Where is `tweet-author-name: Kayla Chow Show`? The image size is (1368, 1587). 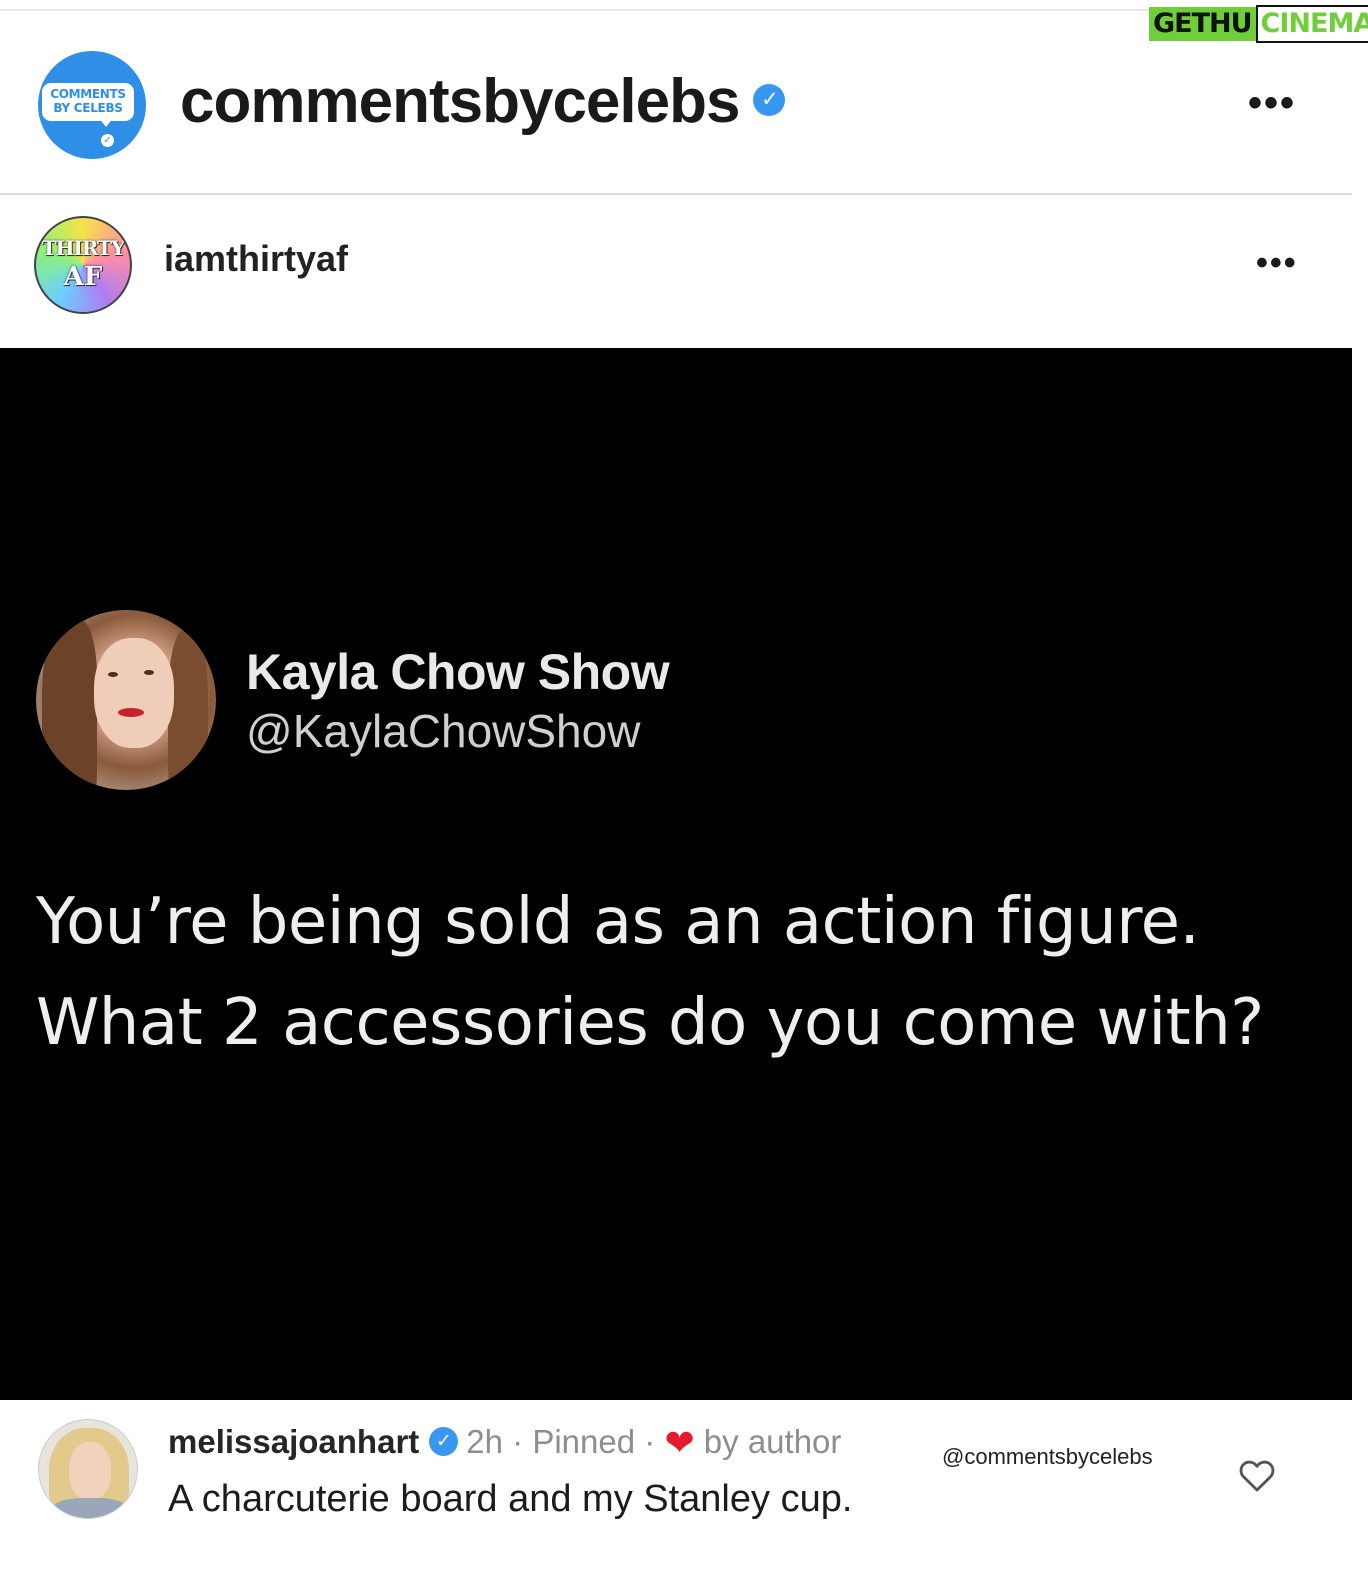
tweet-author-name: Kayla Chow Show is located at coordinates (458, 672).